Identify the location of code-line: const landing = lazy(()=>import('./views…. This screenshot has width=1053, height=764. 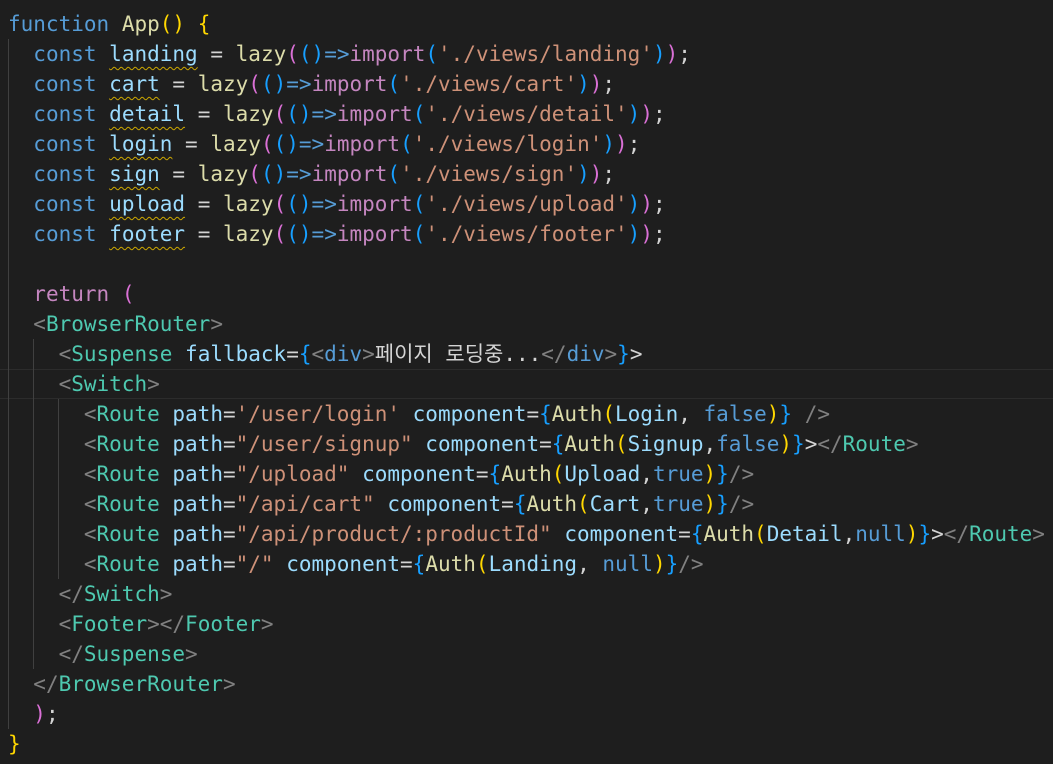
(349, 54).